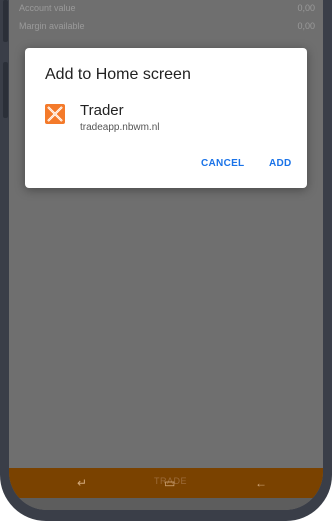 The width and height of the screenshot is (332, 521). What do you see at coordinates (222, 163) in the screenshot?
I see `cancel-button: CANCEL` at bounding box center [222, 163].